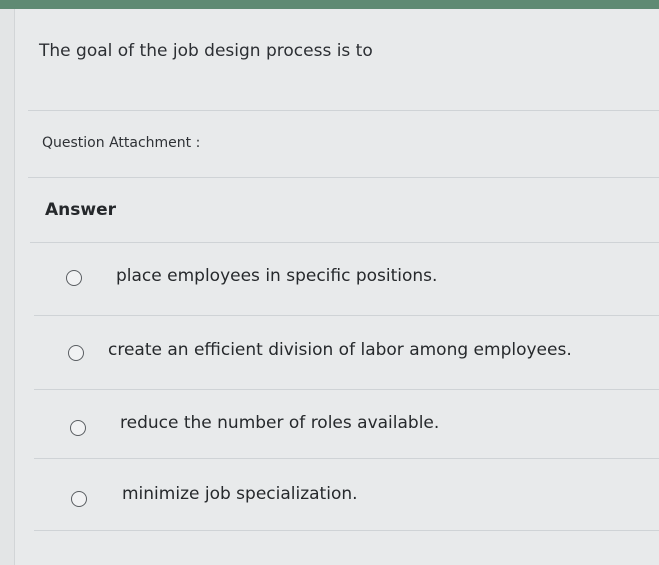 The height and width of the screenshot is (565, 659). What do you see at coordinates (80, 210) in the screenshot?
I see `answer-heading: Answer` at bounding box center [80, 210].